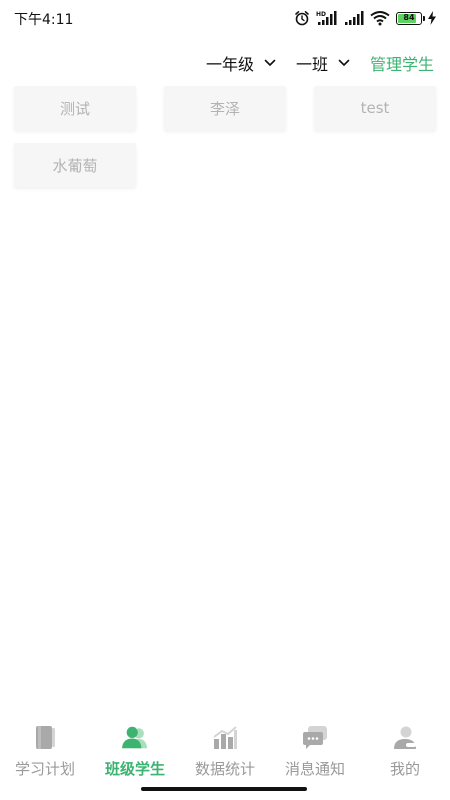 Image resolution: width=450 pixels, height=800 pixels. I want to click on nav-label: 消息通知, so click(314, 769).